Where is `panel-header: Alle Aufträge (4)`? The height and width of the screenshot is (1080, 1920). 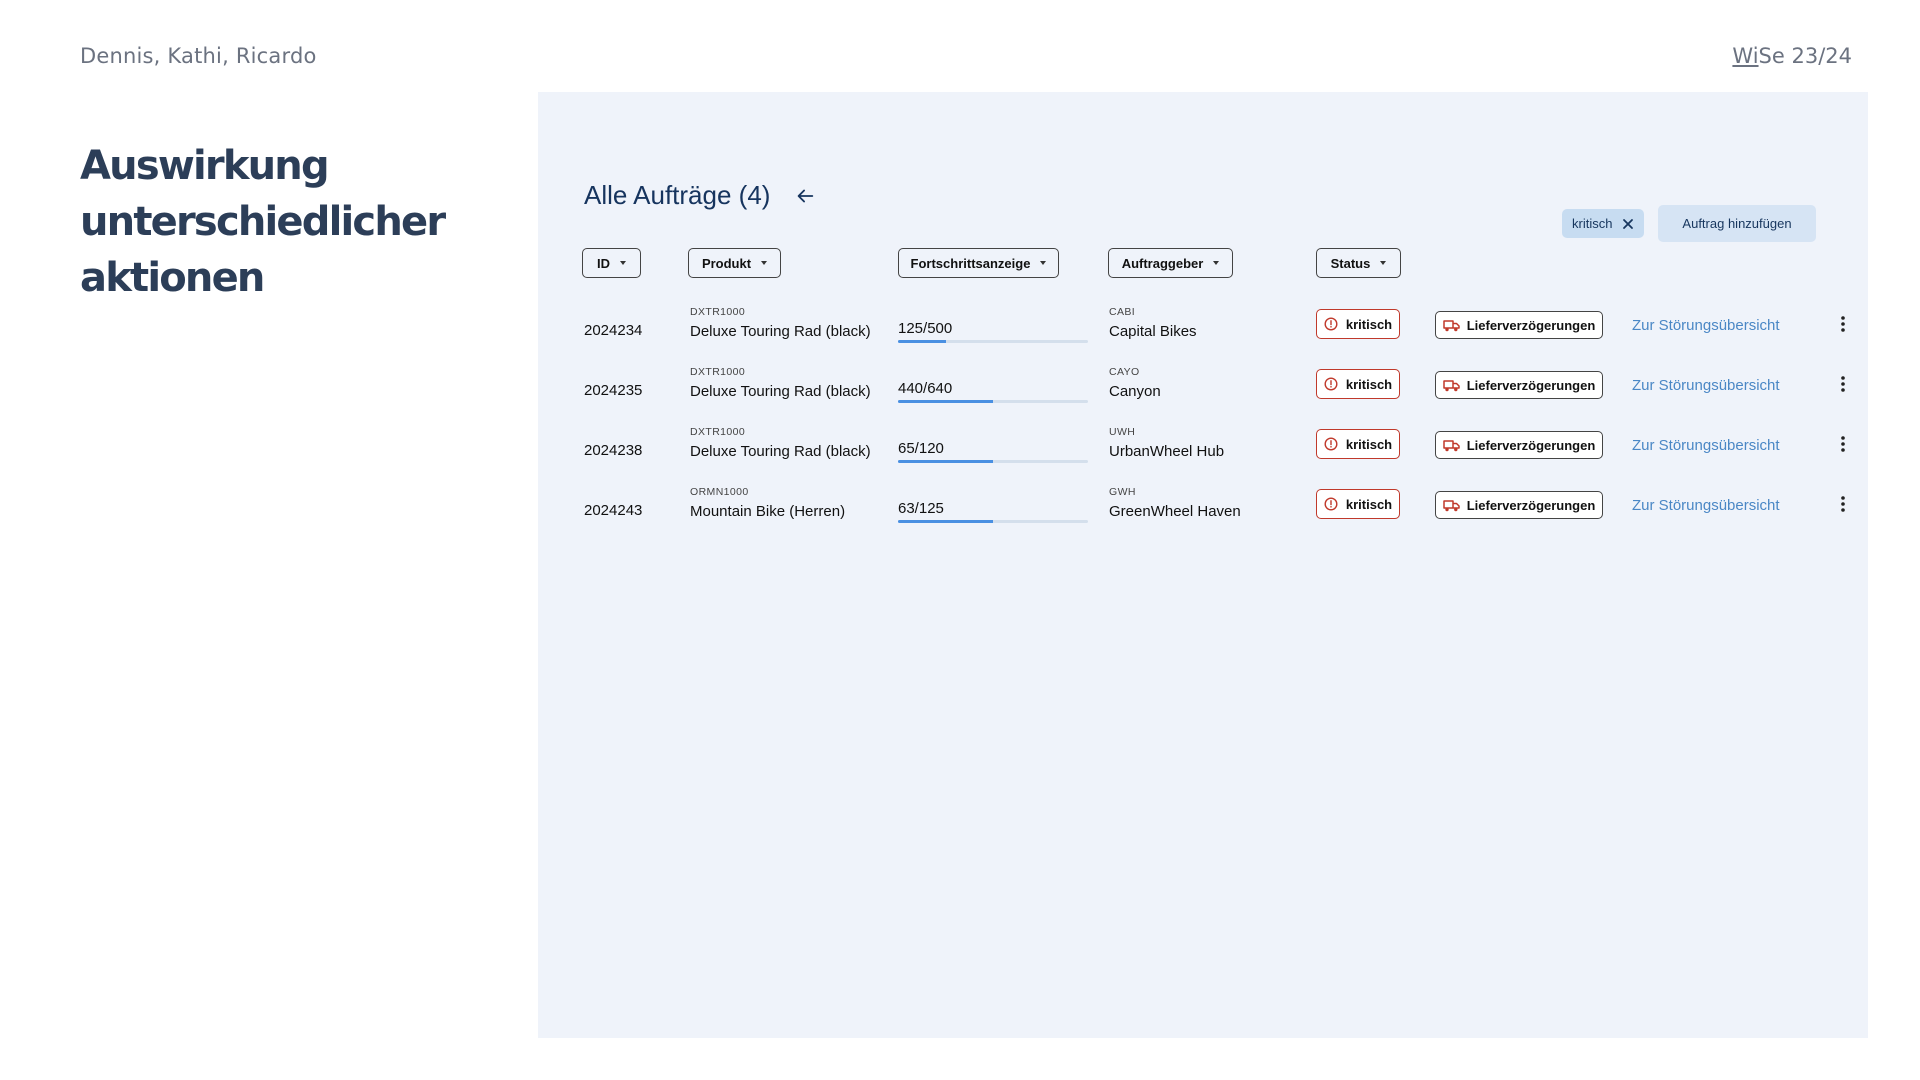 panel-header: Alle Aufträge (4) is located at coordinates (700, 195).